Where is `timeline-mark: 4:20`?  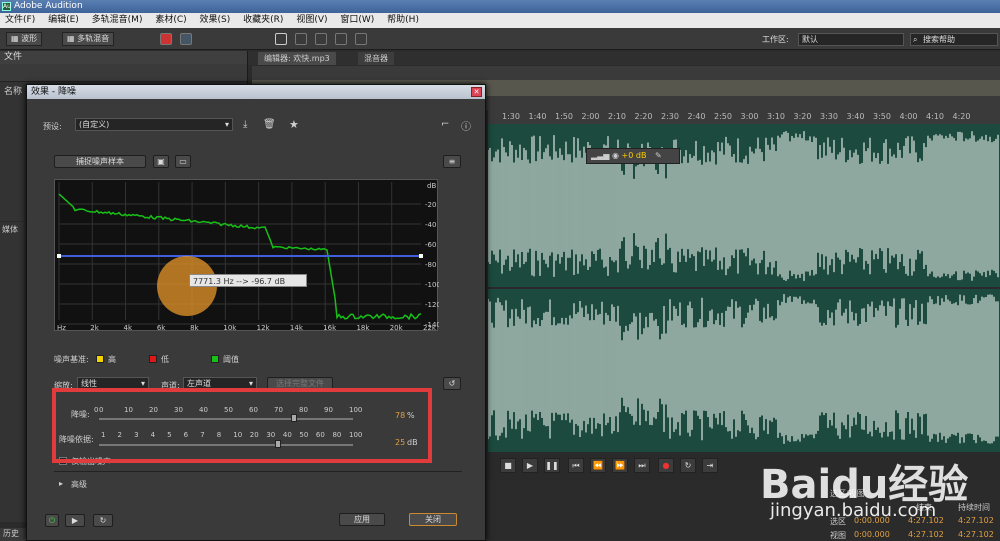 timeline-mark: 4:20 is located at coordinates (961, 116).